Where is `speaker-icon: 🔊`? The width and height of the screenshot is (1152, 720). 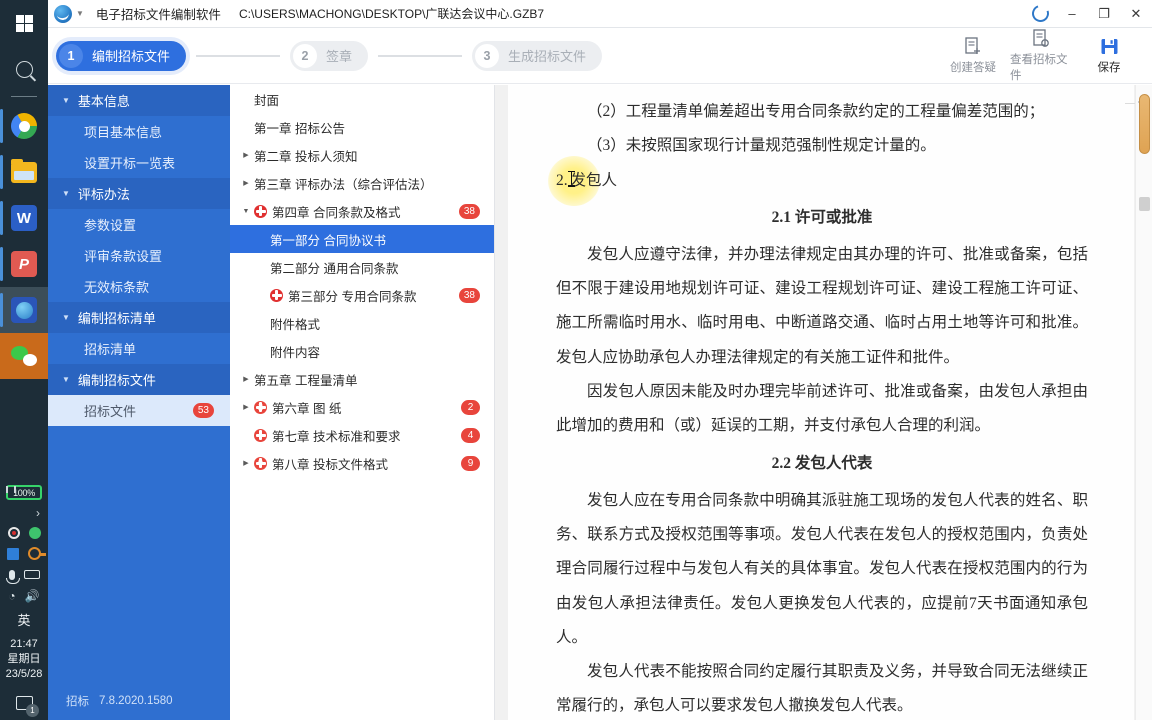 speaker-icon: 🔊 is located at coordinates (32, 596).